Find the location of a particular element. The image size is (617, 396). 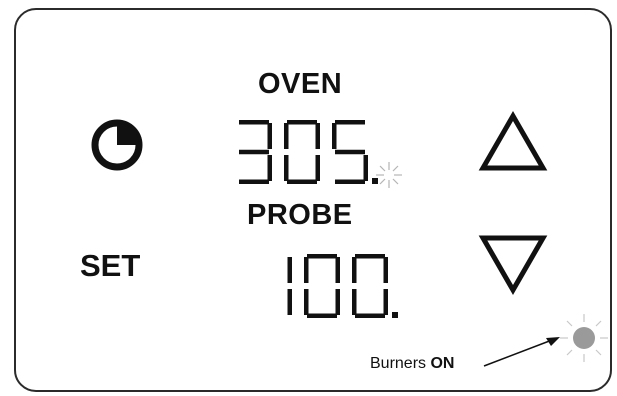

pointer-arrow-icon is located at coordinates (521, 352).